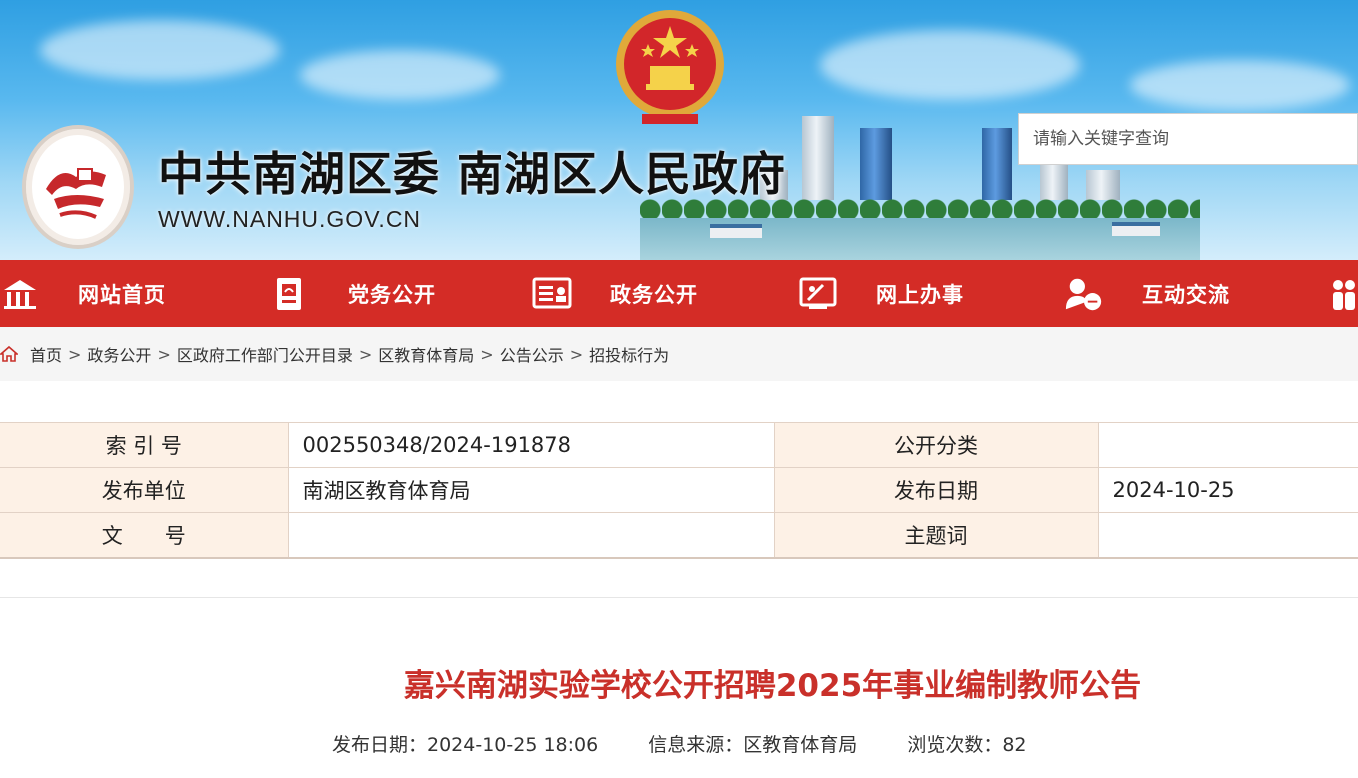 This screenshot has height=778, width=1358. I want to click on search-box, so click(1188, 139).